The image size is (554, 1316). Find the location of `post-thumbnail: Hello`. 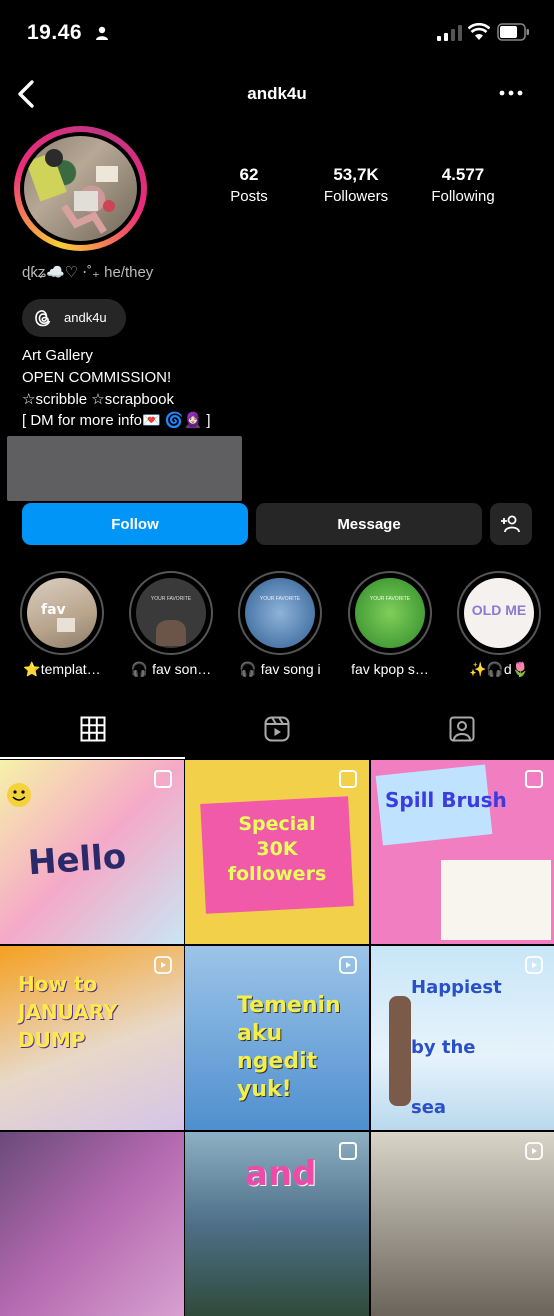

post-thumbnail: Hello is located at coordinates (92, 852).